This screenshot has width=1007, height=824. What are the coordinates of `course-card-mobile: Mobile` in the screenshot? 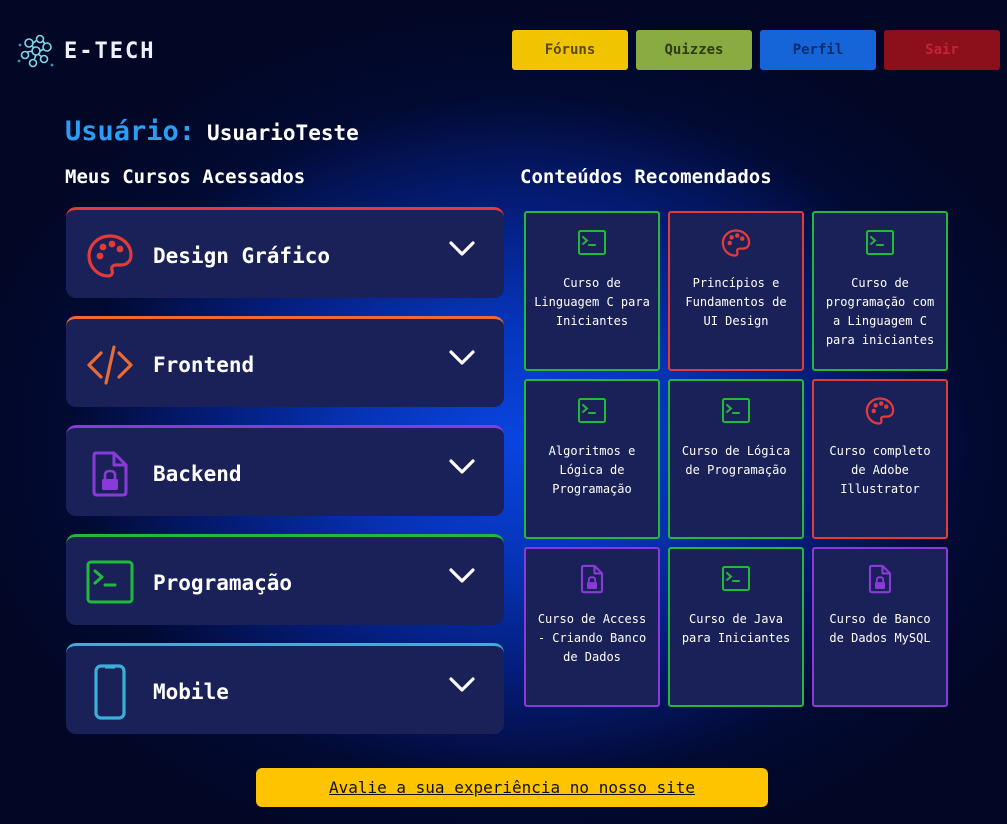 It's located at (285, 688).